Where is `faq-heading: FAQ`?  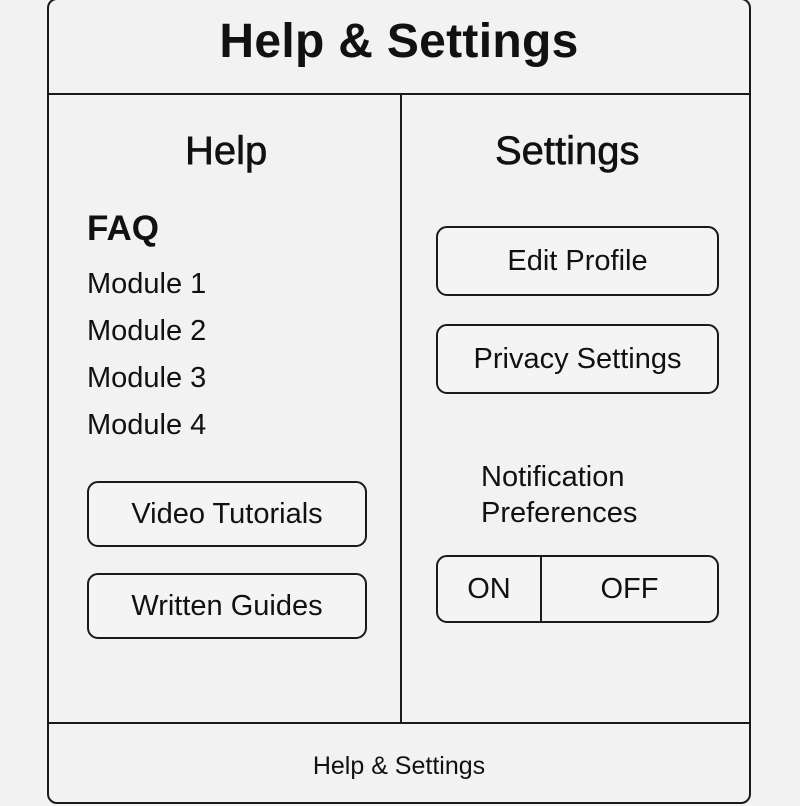
faq-heading: FAQ is located at coordinates (123, 228).